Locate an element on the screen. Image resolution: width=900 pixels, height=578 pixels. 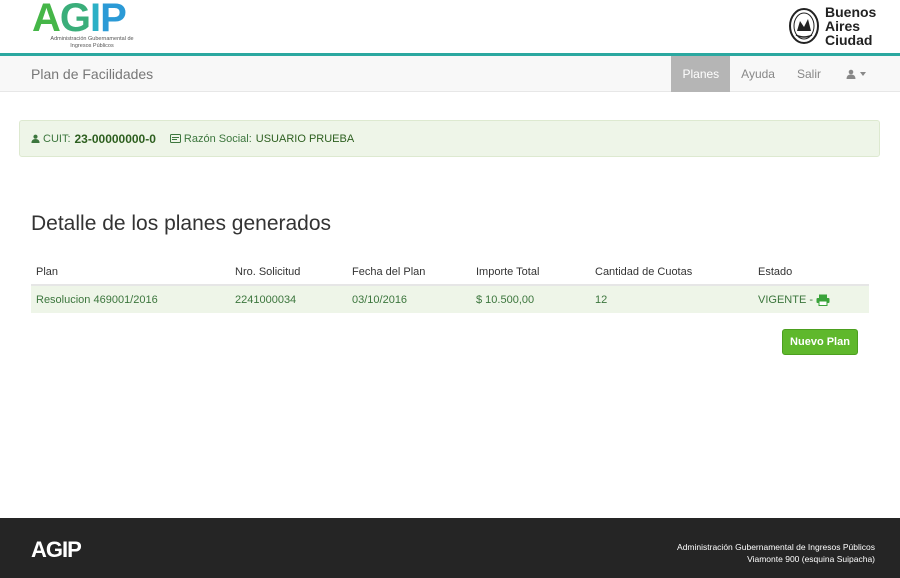
footer-agip-logo: AGIP is located at coordinates (56, 550).